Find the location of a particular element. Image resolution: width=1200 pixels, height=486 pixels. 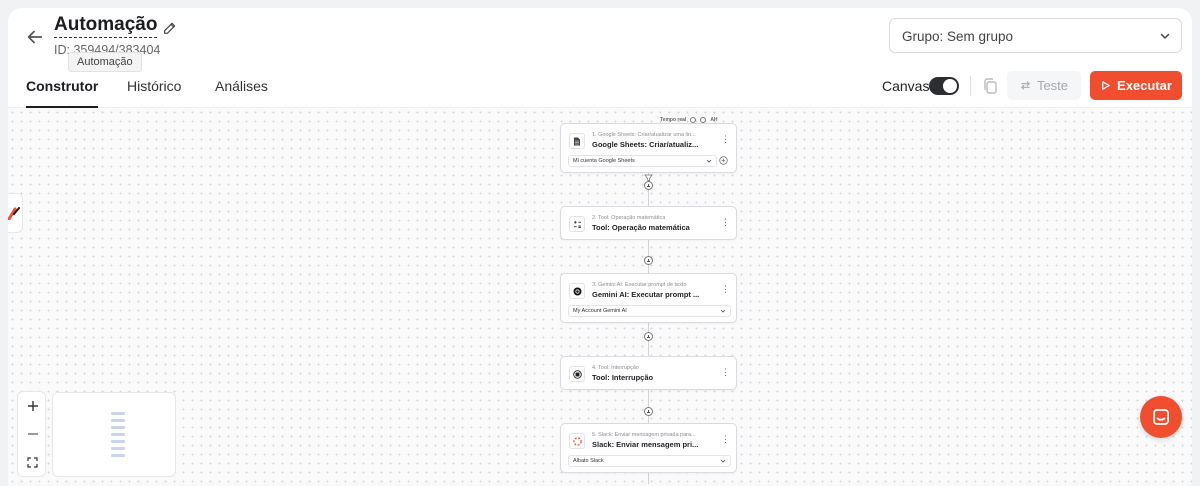

account-select-value: Mi cuenta Google Sheets is located at coordinates (604, 161).